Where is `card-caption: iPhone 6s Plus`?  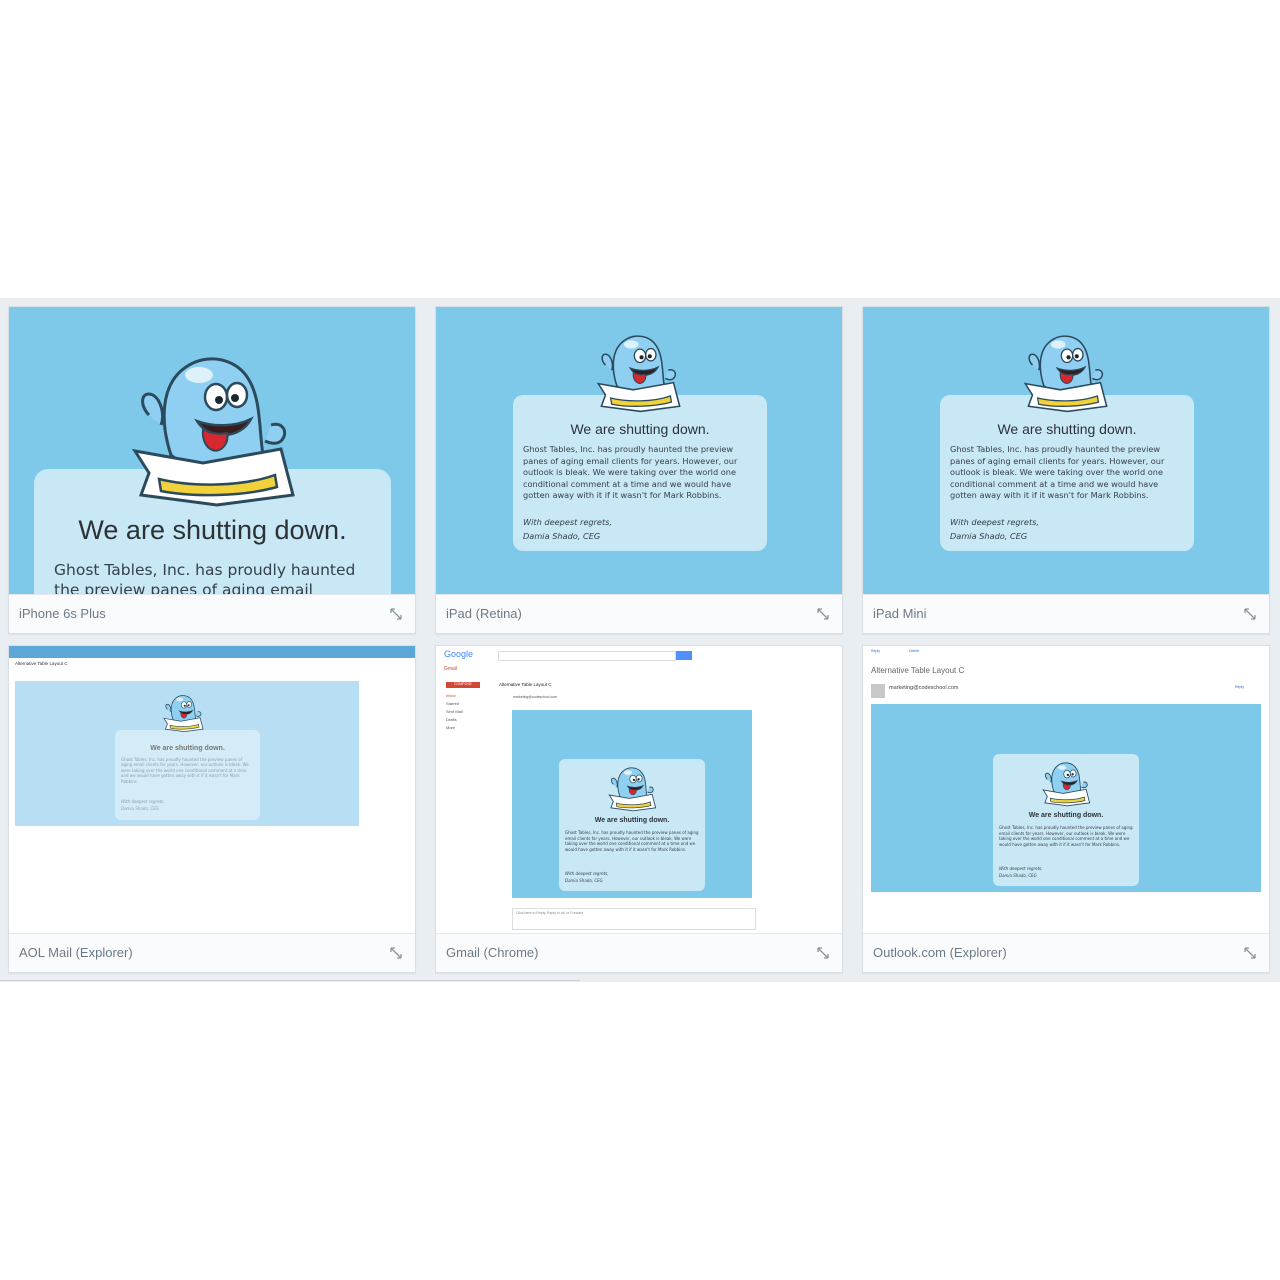
card-caption: iPhone 6s Plus is located at coordinates (212, 613).